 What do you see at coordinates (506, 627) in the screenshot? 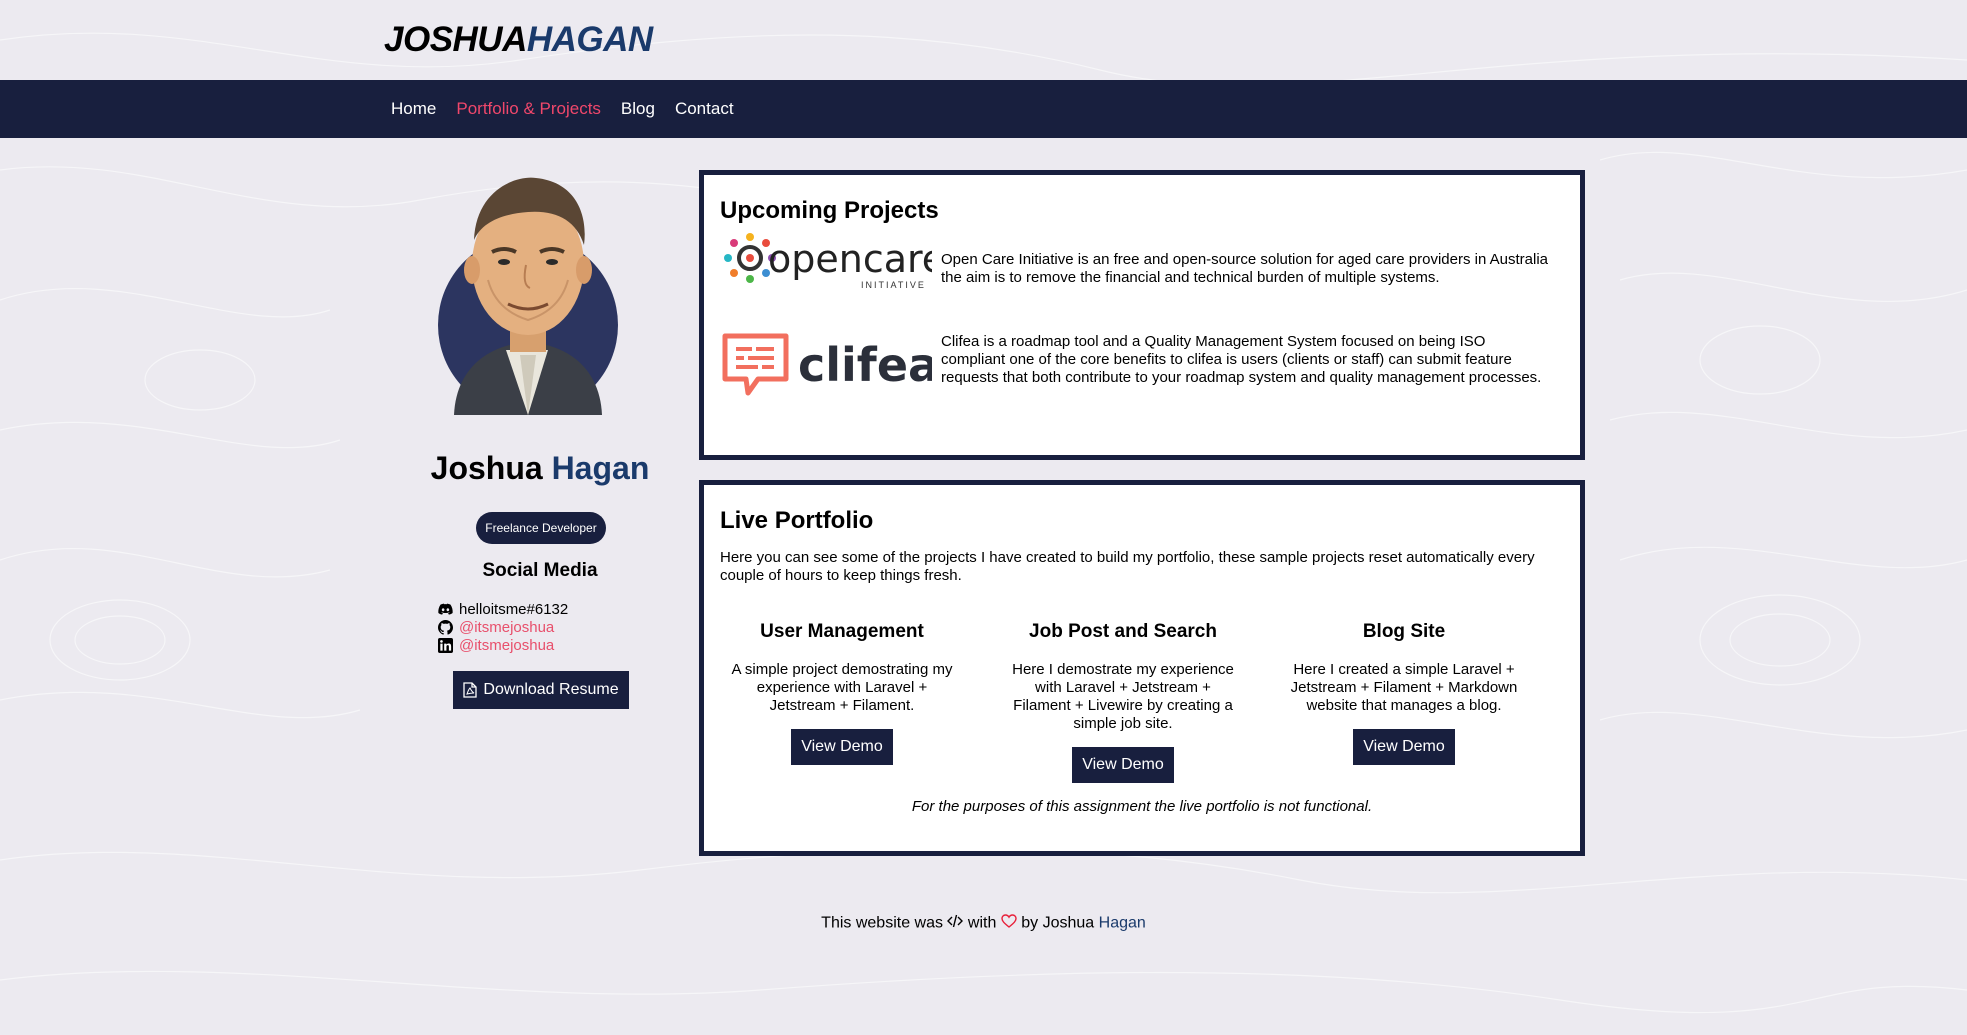
I see `github-link: @itsmejoshua` at bounding box center [506, 627].